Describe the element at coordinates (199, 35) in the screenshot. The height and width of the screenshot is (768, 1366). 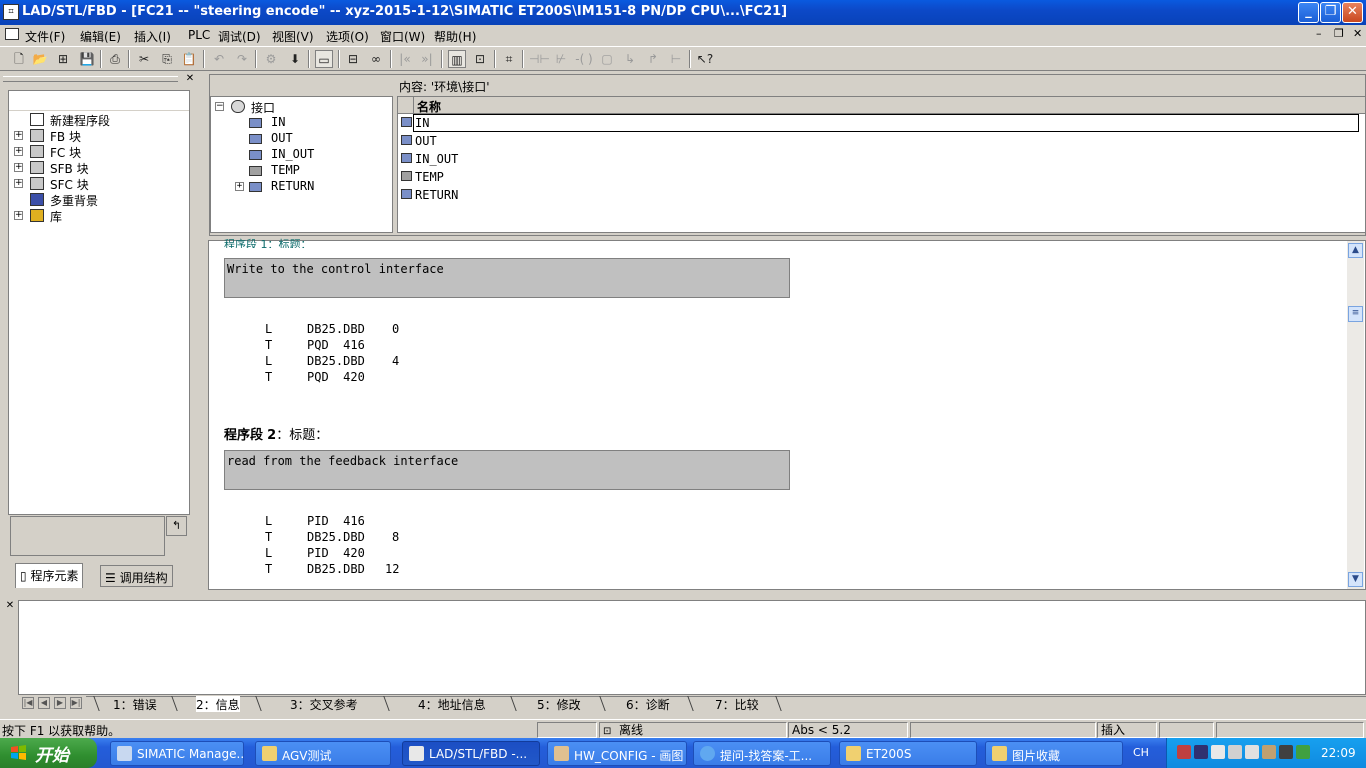
I see `menu-plc: PLC` at that location.